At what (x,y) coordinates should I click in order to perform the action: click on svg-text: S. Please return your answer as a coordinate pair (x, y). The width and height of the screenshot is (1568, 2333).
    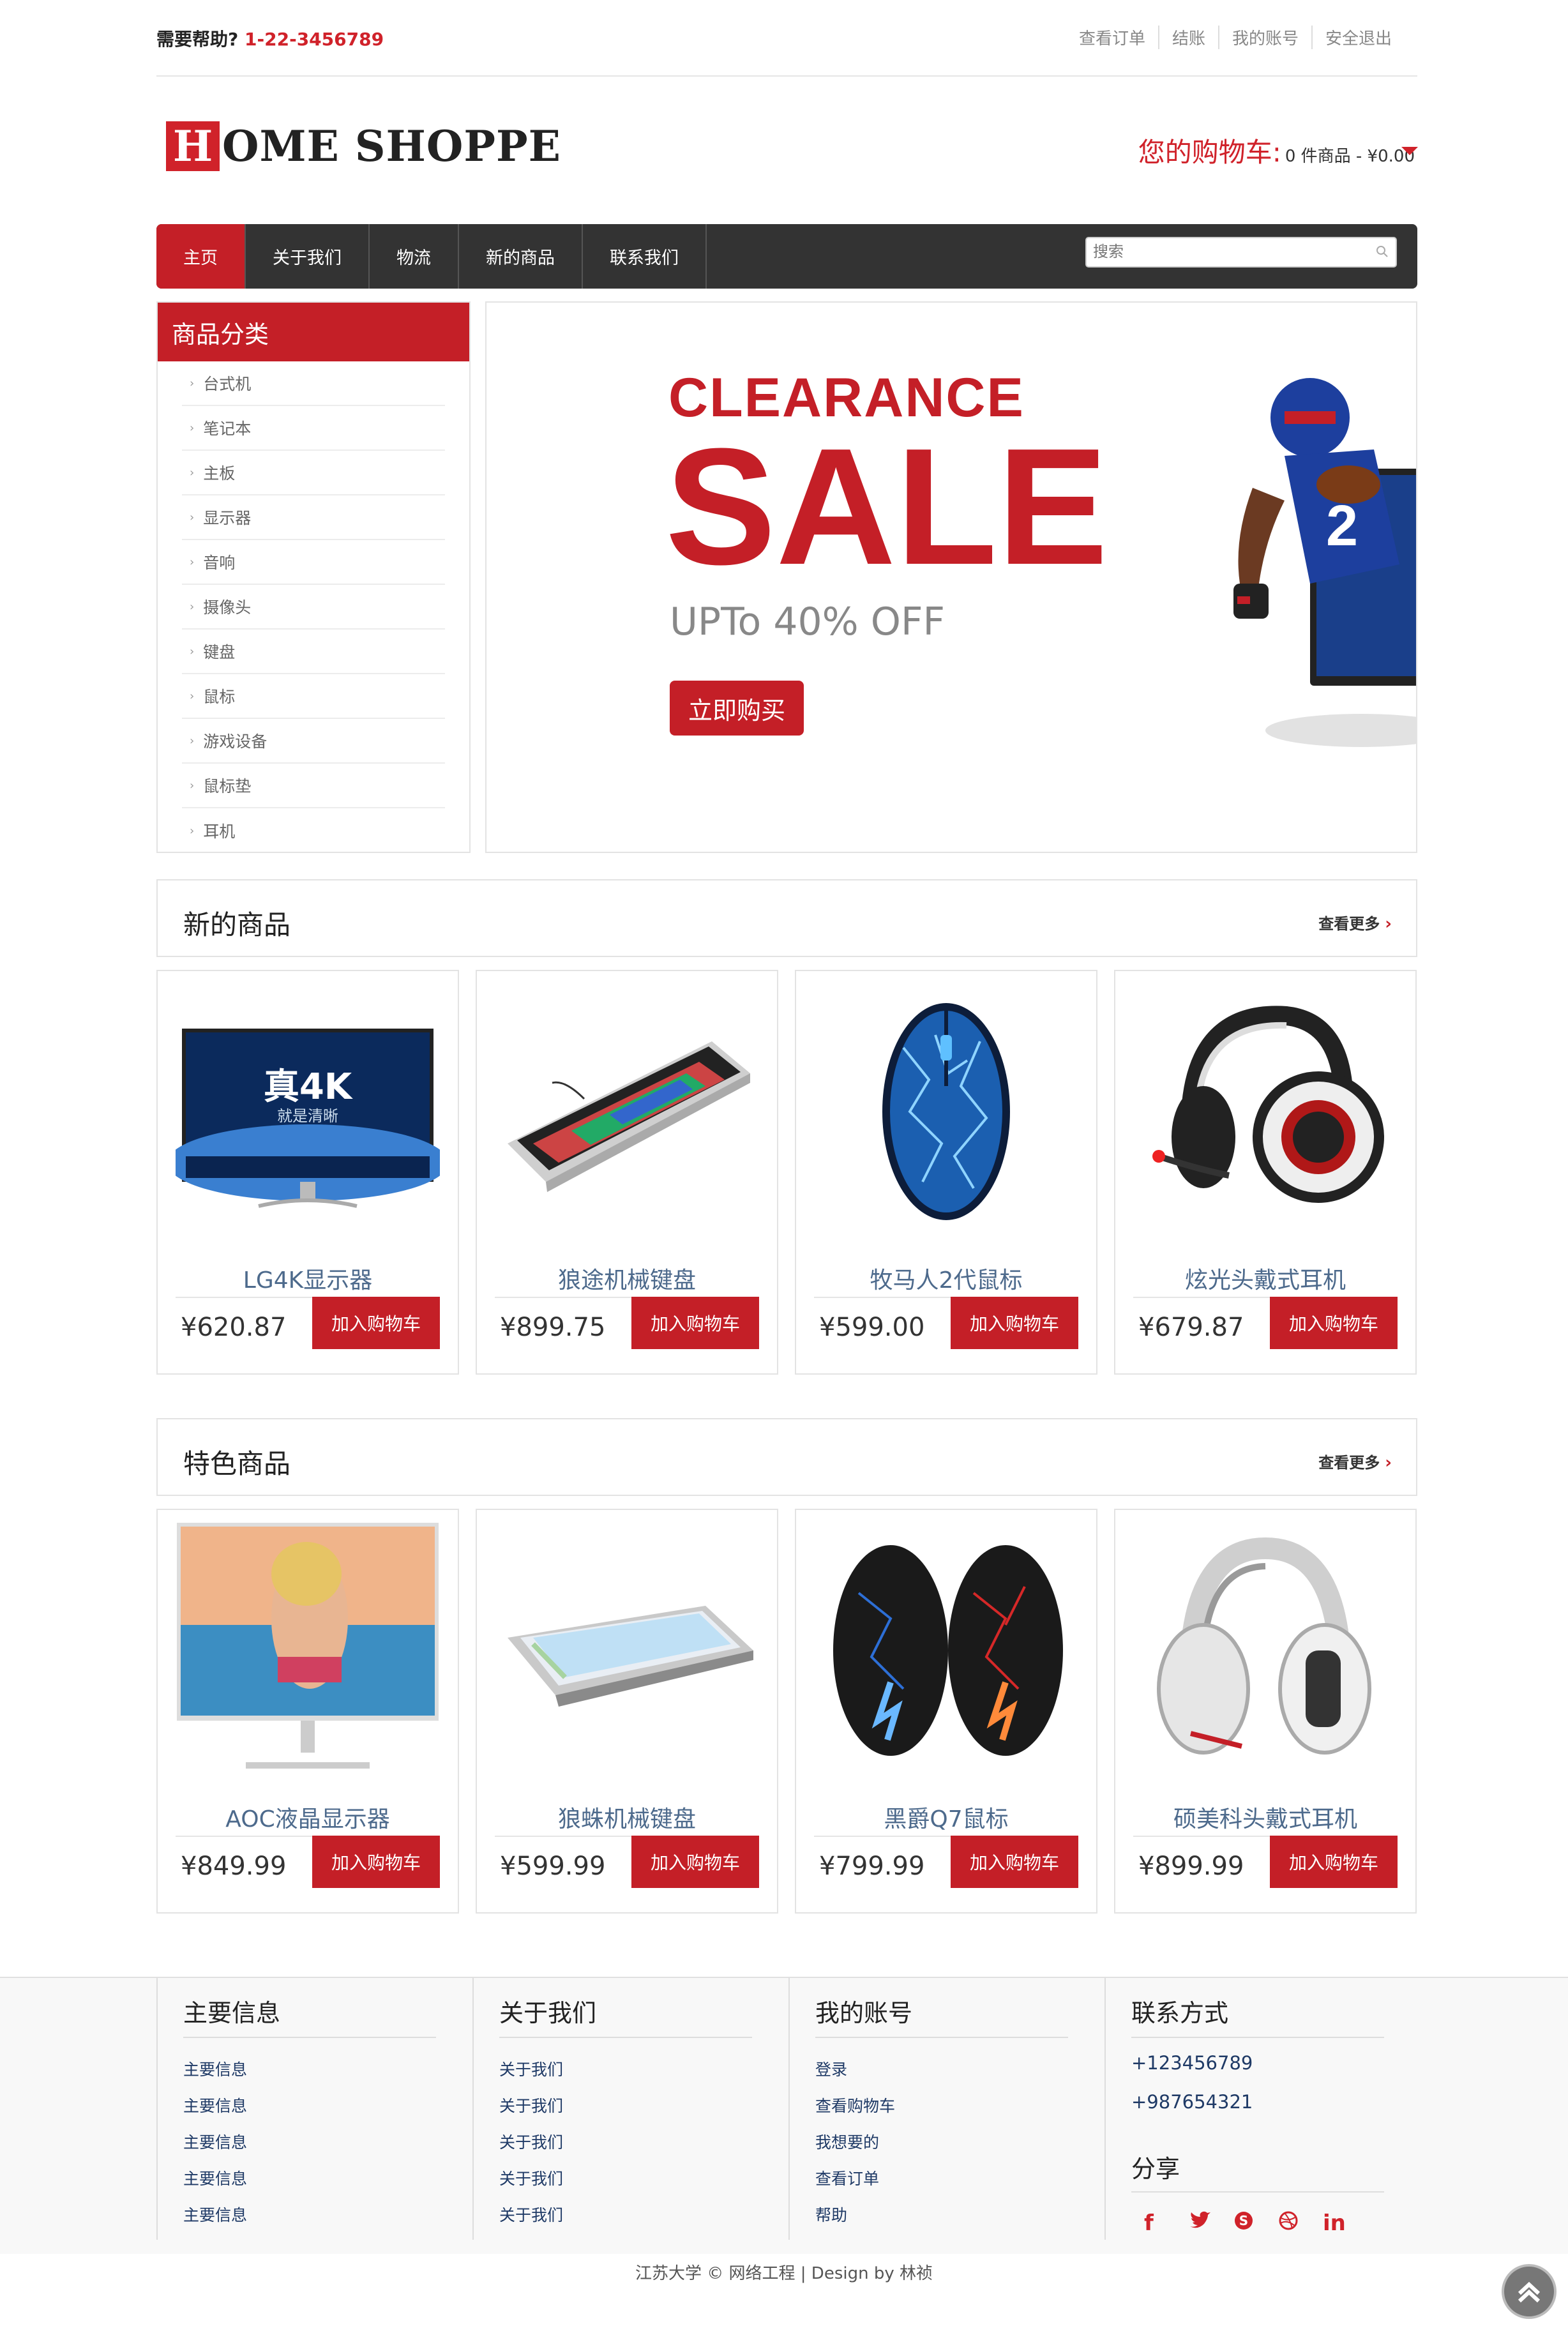
    Looking at the image, I should click on (1243, 2220).